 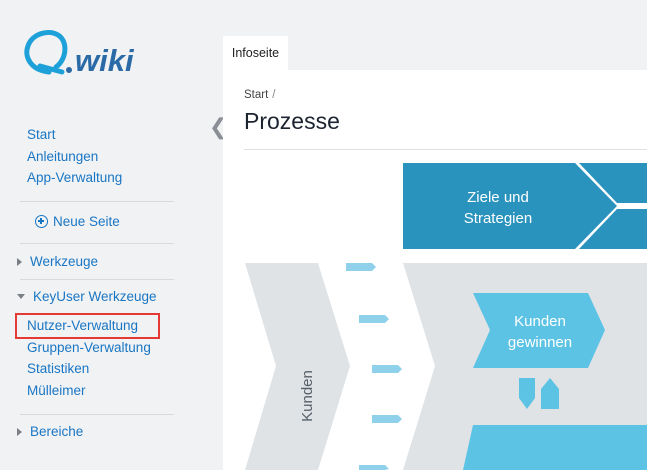 I want to click on nav-anleitungen: Anleitungen, so click(x=74, y=157).